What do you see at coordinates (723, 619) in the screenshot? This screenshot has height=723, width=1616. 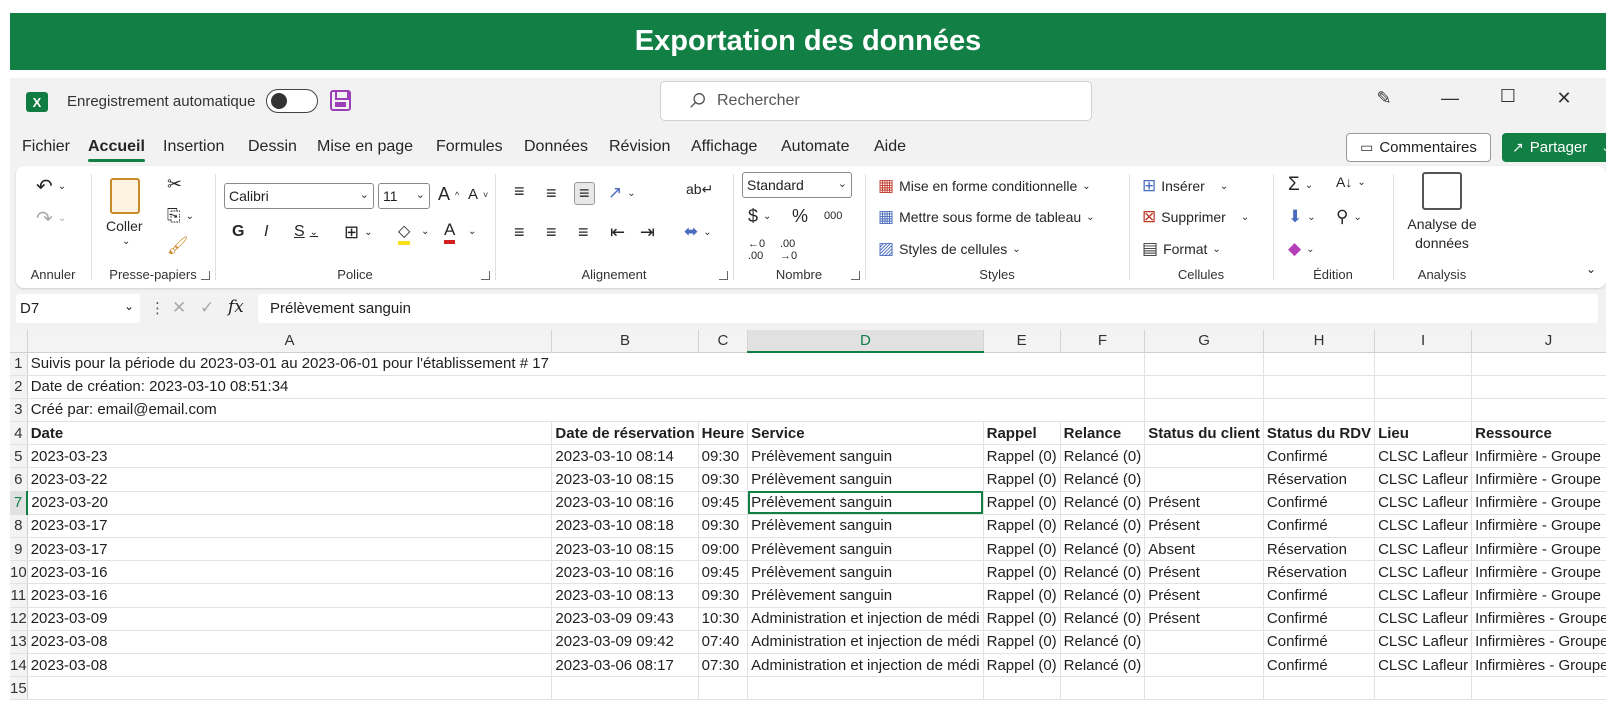 I see `cell: 10:30` at bounding box center [723, 619].